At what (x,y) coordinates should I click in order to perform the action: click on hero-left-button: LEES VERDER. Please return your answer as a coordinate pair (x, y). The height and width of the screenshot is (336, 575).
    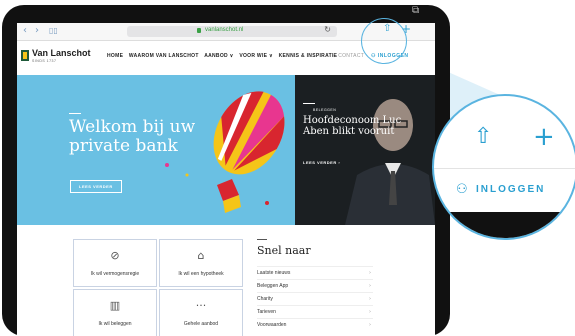
    Looking at the image, I should click on (96, 186).